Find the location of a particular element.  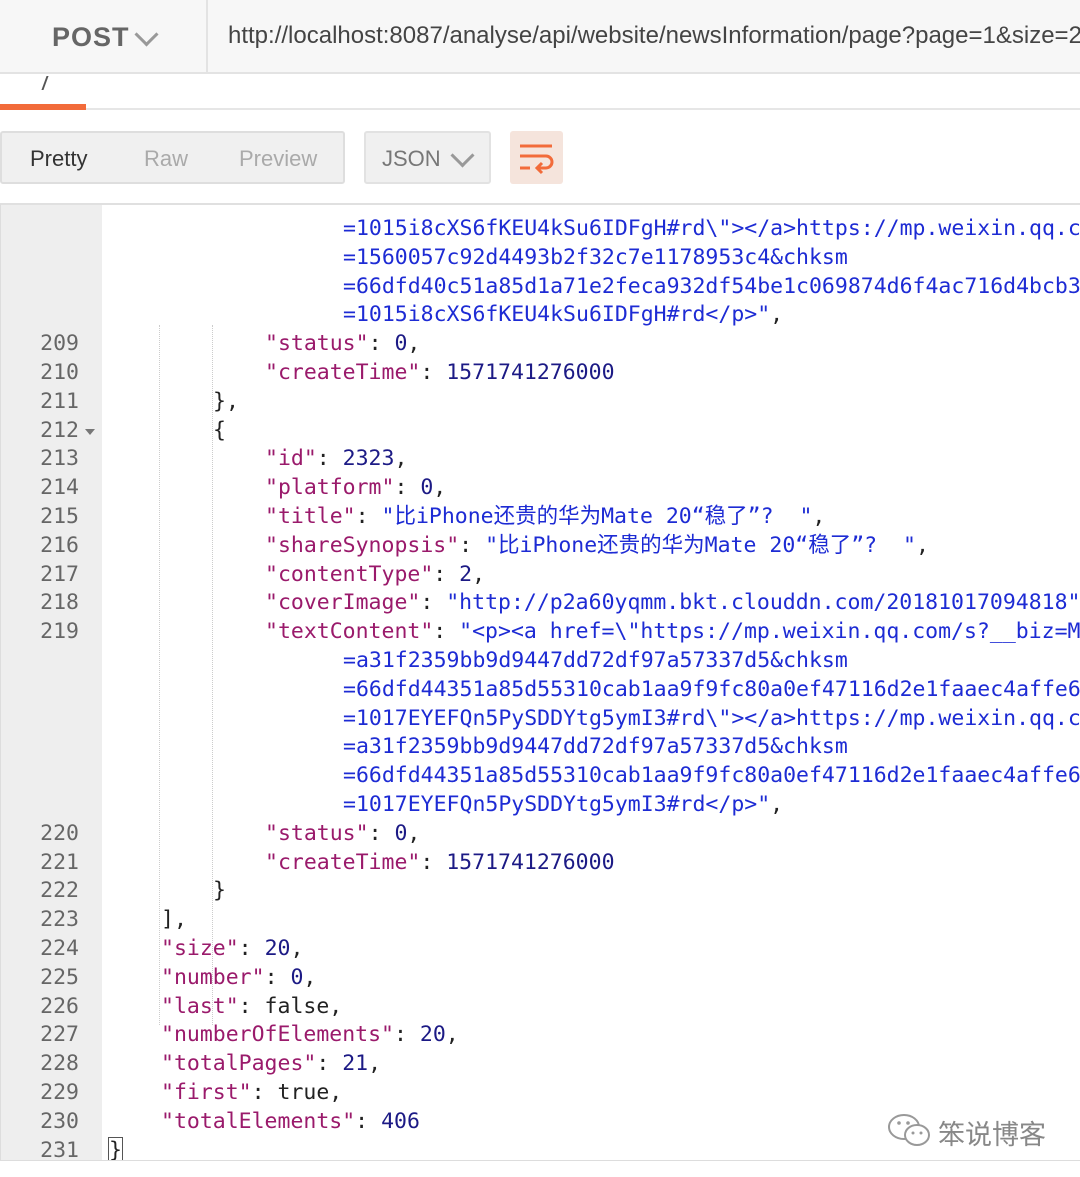

preview-button: Preview is located at coordinates (278, 159).